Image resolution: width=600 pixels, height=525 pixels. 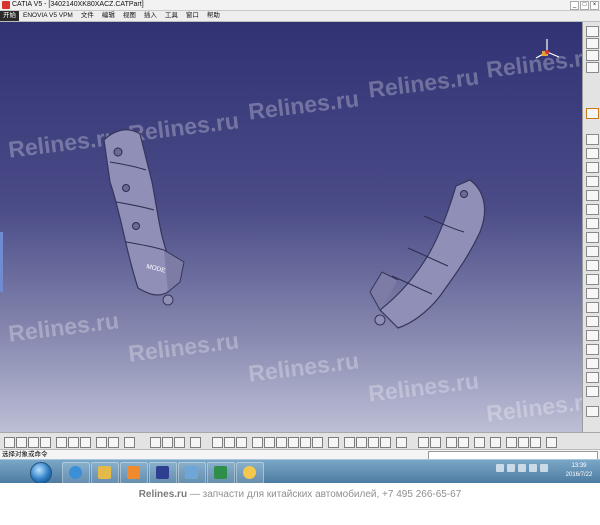 I want to click on right-toolbar, so click(x=591, y=227).